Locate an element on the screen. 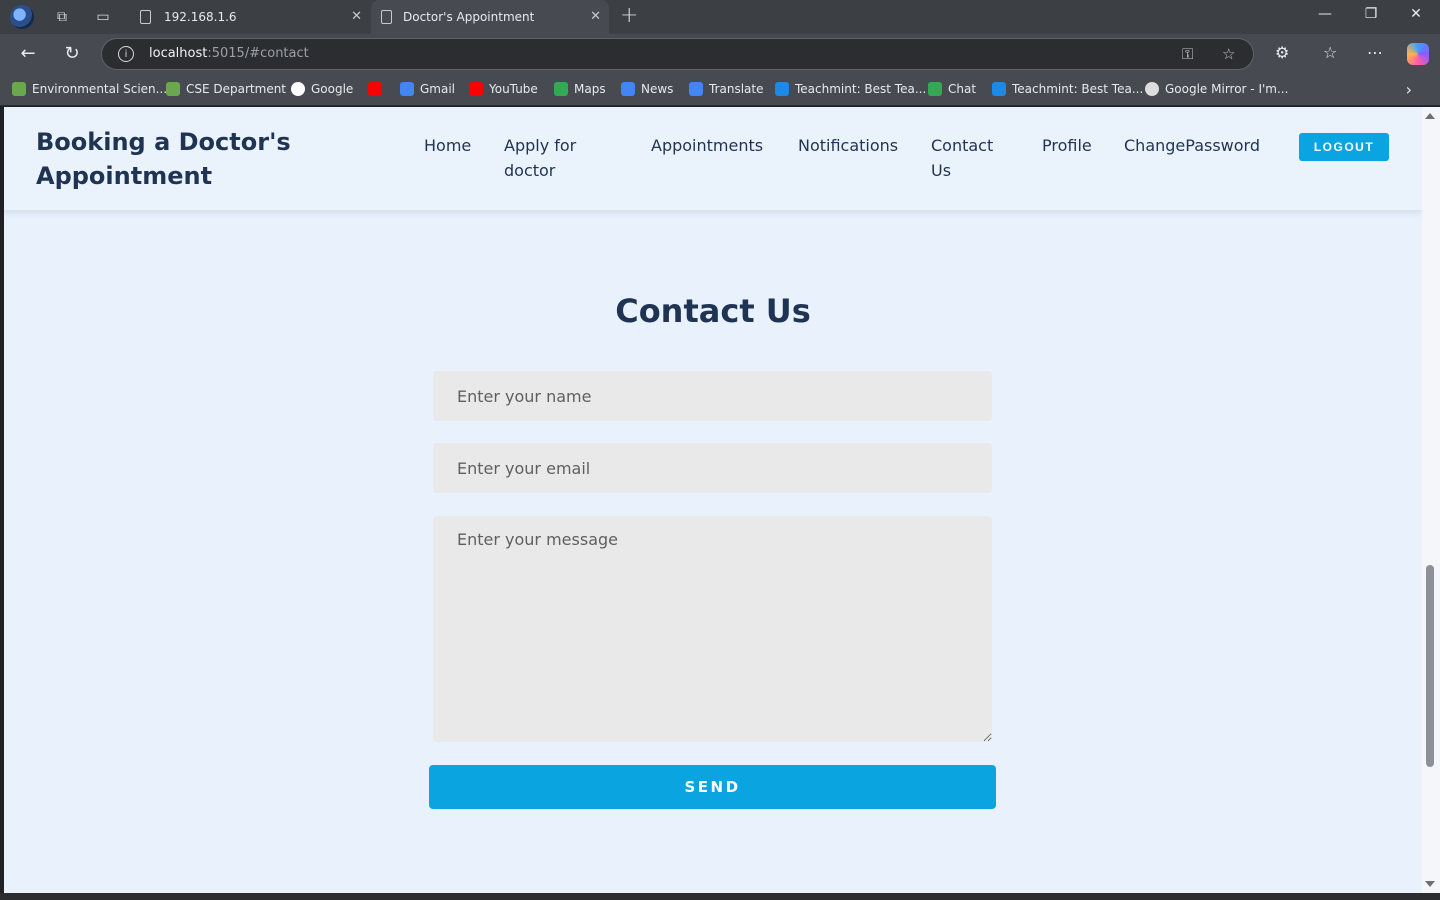 The image size is (1440, 900). tab-192-168-1-6: 192.168.1.6 ✕ is located at coordinates (250, 17).